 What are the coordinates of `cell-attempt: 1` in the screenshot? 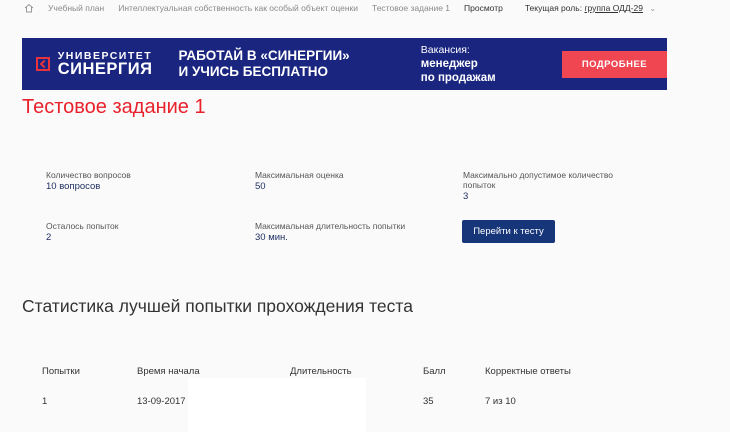 It's located at (45, 401).